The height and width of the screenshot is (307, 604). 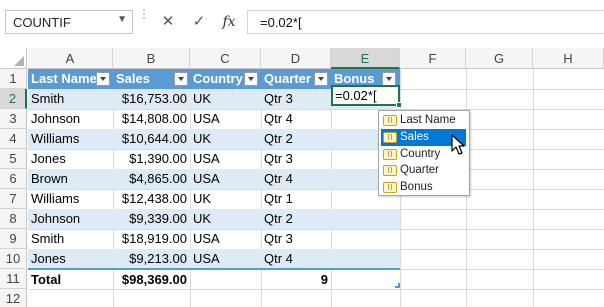 I want to click on column-header-c: C, so click(x=225, y=58).